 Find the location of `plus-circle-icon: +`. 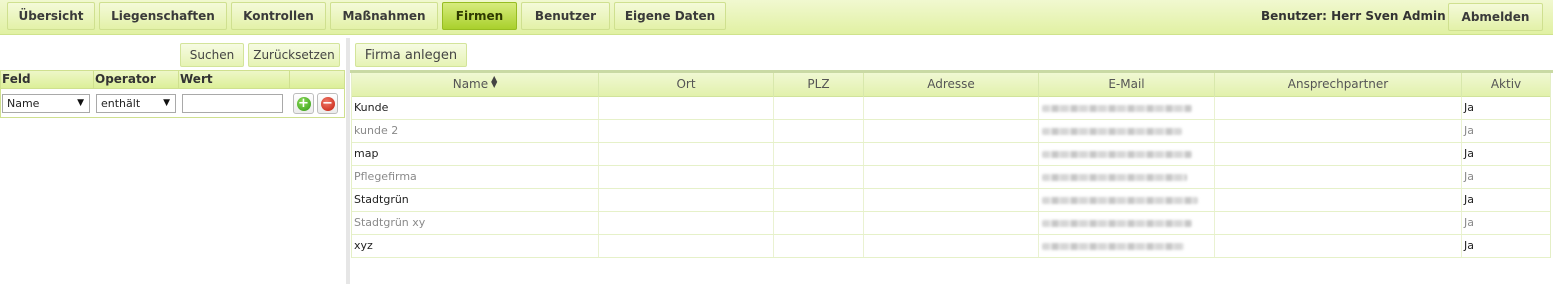

plus-circle-icon: + is located at coordinates (303, 103).